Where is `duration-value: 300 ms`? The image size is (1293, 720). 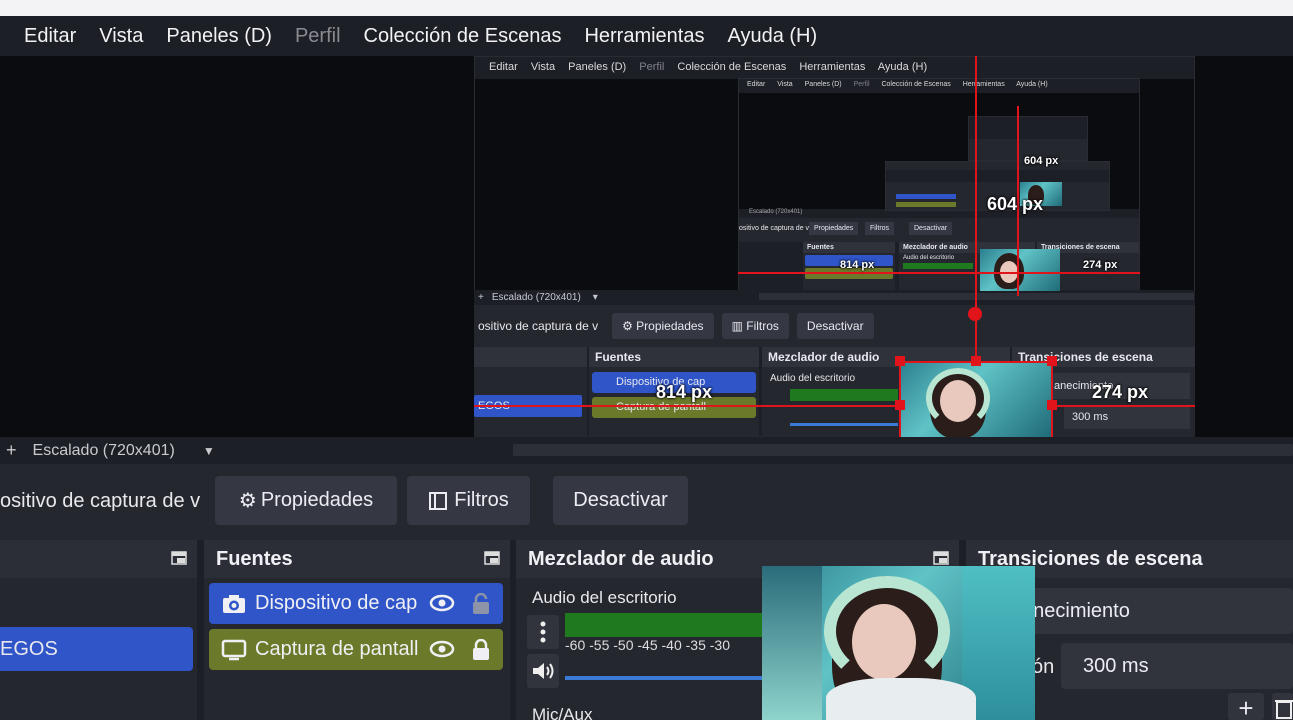 duration-value: 300 ms is located at coordinates (1116, 665).